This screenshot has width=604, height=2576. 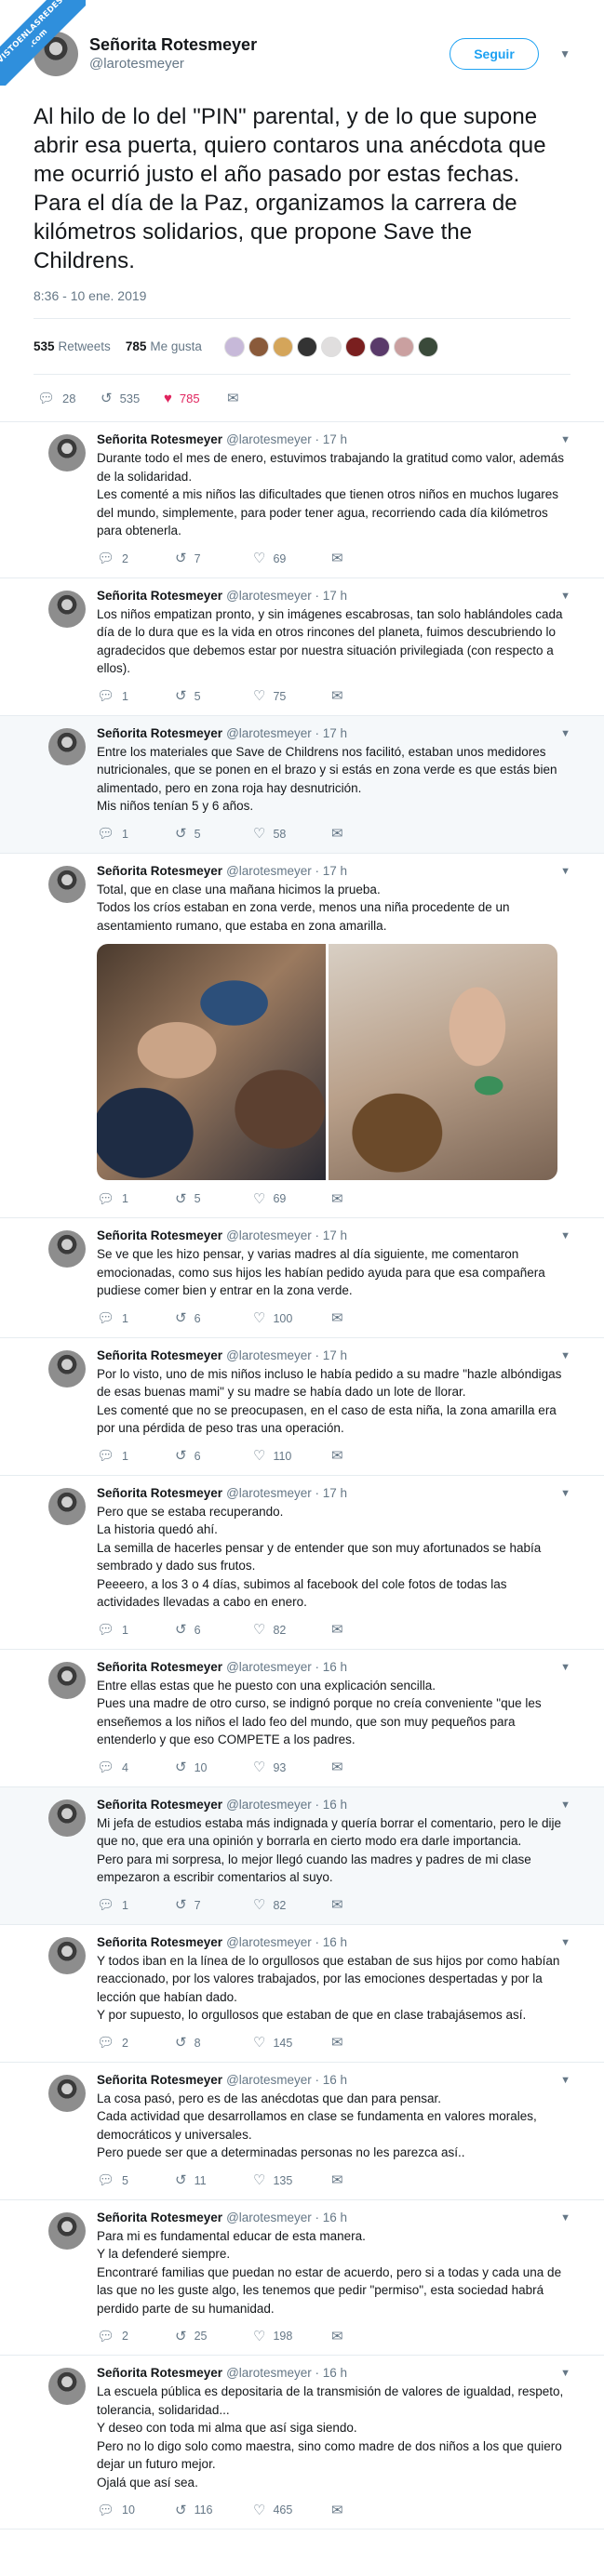 I want to click on retweet-button: ↺ 25, so click(x=205, y=2337).